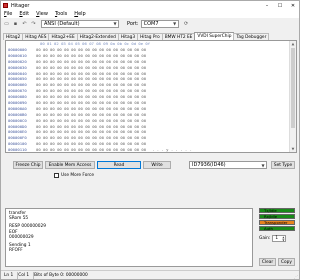 This screenshot has width=320, height=280. Describe the element at coordinates (63, 36) in the screenshot. I see `tab-hitag2-ee: Hitag2+EE` at that location.